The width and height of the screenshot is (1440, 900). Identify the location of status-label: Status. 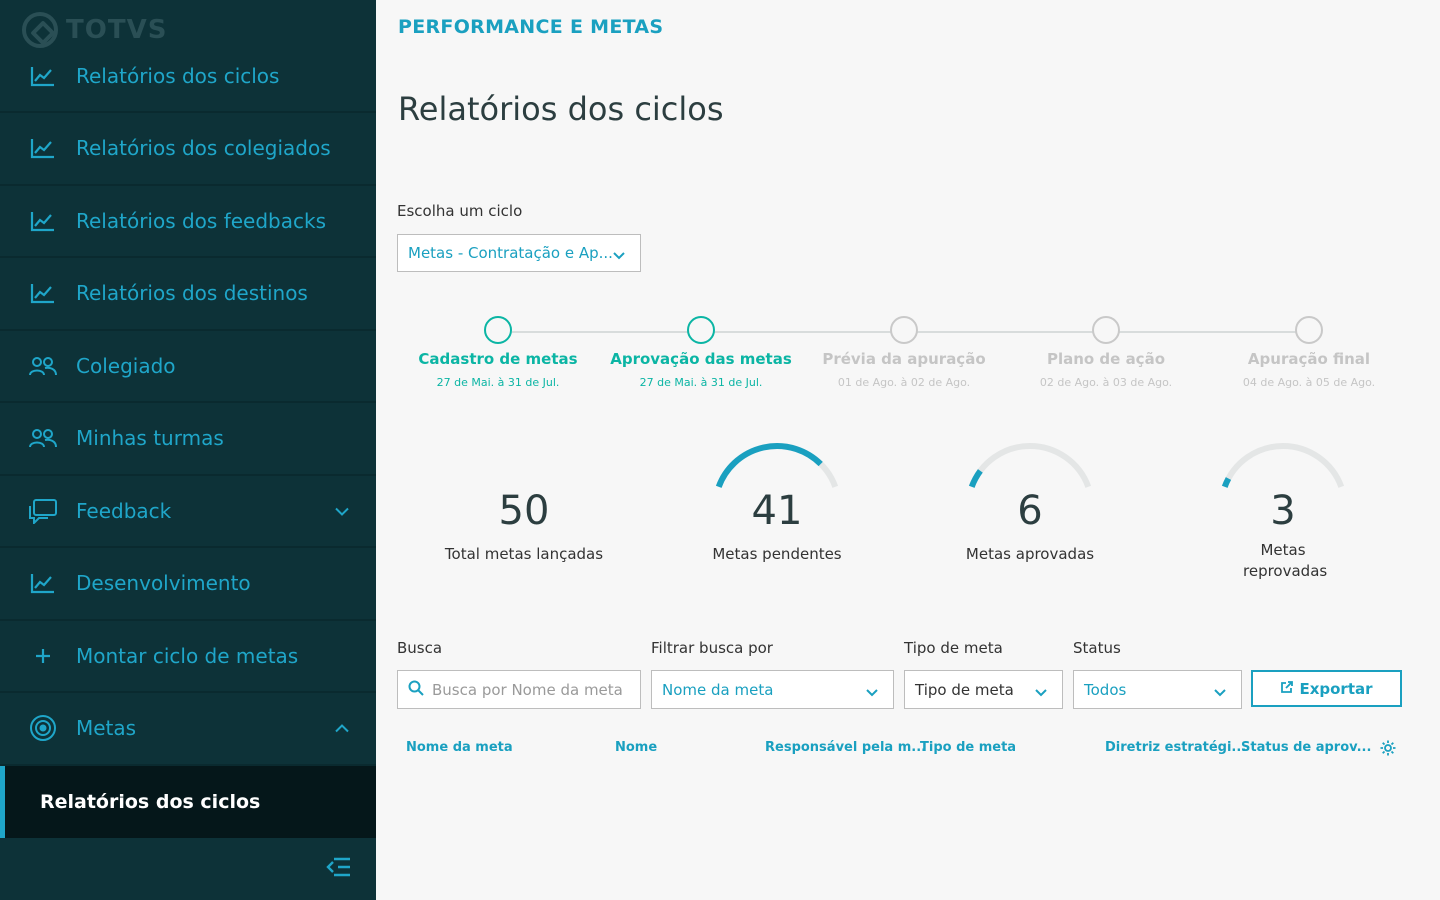
(1097, 648).